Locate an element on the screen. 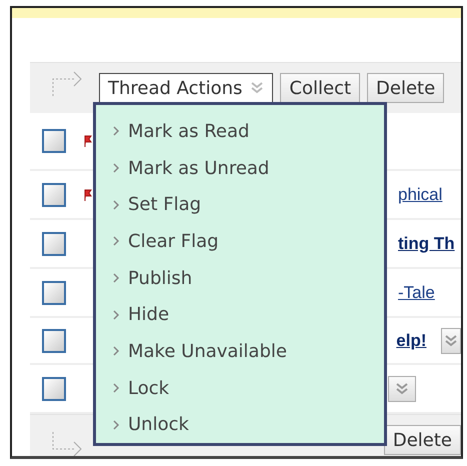  thread-link: elp! is located at coordinates (411, 340).